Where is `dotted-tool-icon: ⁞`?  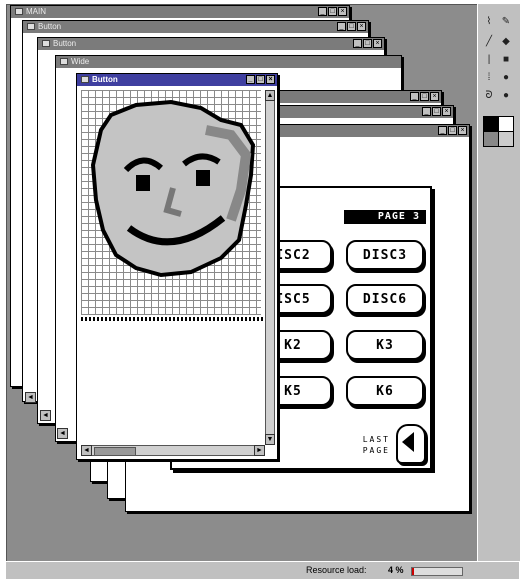 dotted-tool-icon: ⁞ is located at coordinates (489, 78).